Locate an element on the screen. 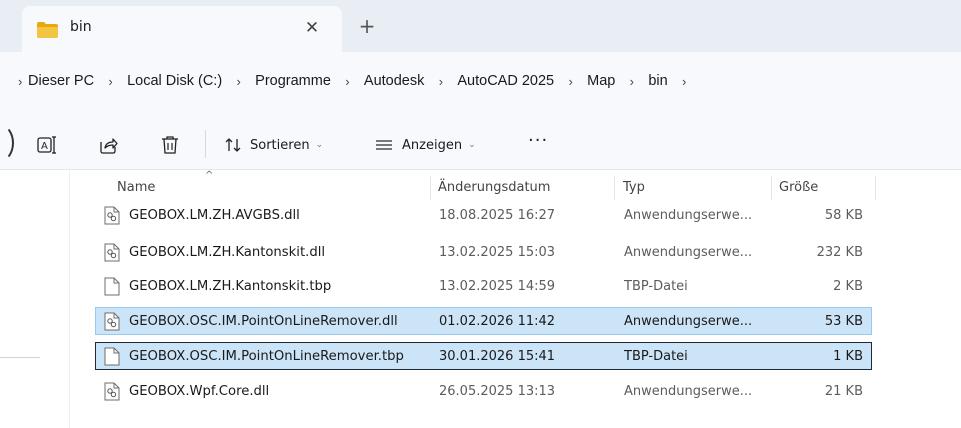 The image size is (961, 428). column-header-size: Größe is located at coordinates (798, 187).